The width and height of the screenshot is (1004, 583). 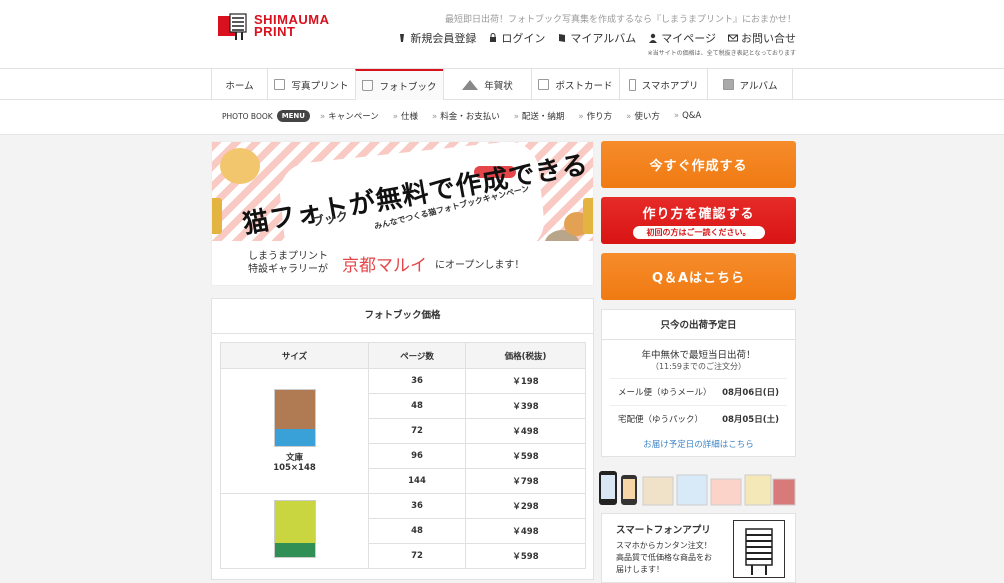 I want to click on banner-lower: しまうまプリント 特設ギャラリーが 京都マルイ にオープンします！, so click(x=402, y=263).